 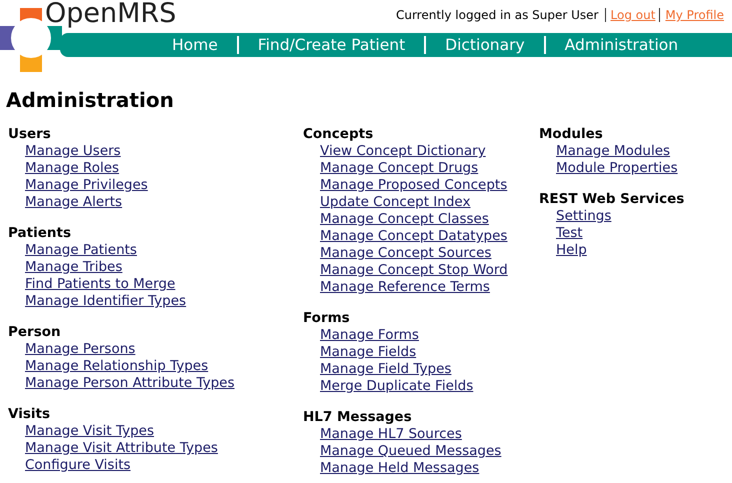 I want to click on admin-link: Merge Duplicate Fields, so click(x=397, y=386).